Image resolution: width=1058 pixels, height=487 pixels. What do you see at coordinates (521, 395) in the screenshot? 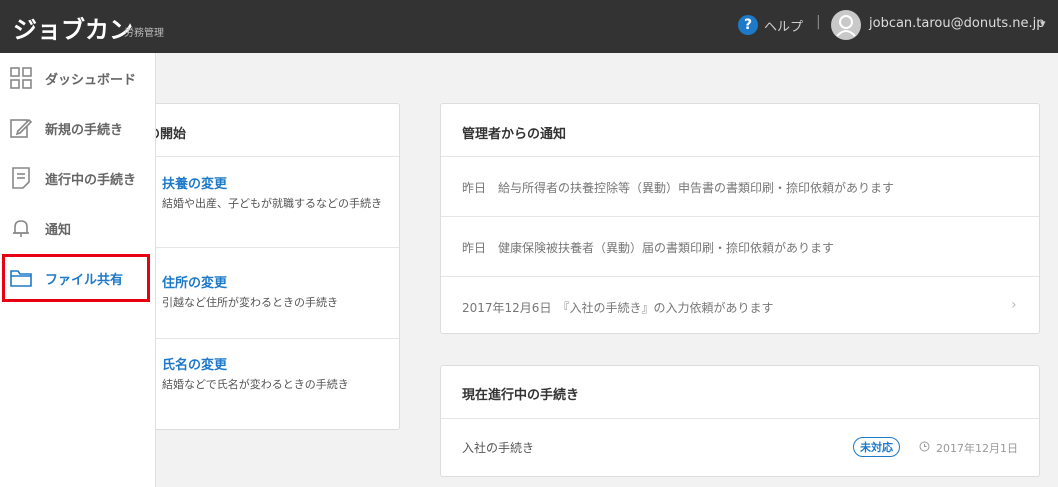
I see `card-title: 現在進行中の手続き` at bounding box center [521, 395].